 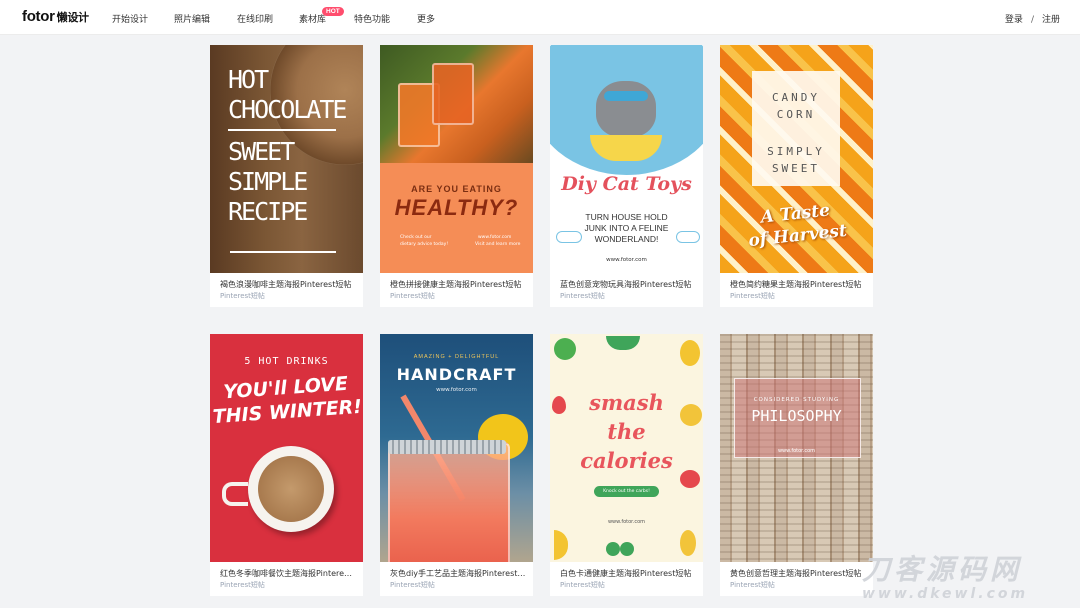 What do you see at coordinates (456, 357) in the screenshot?
I see `poster-line: AMAZING + DELIGHTFUL` at bounding box center [456, 357].